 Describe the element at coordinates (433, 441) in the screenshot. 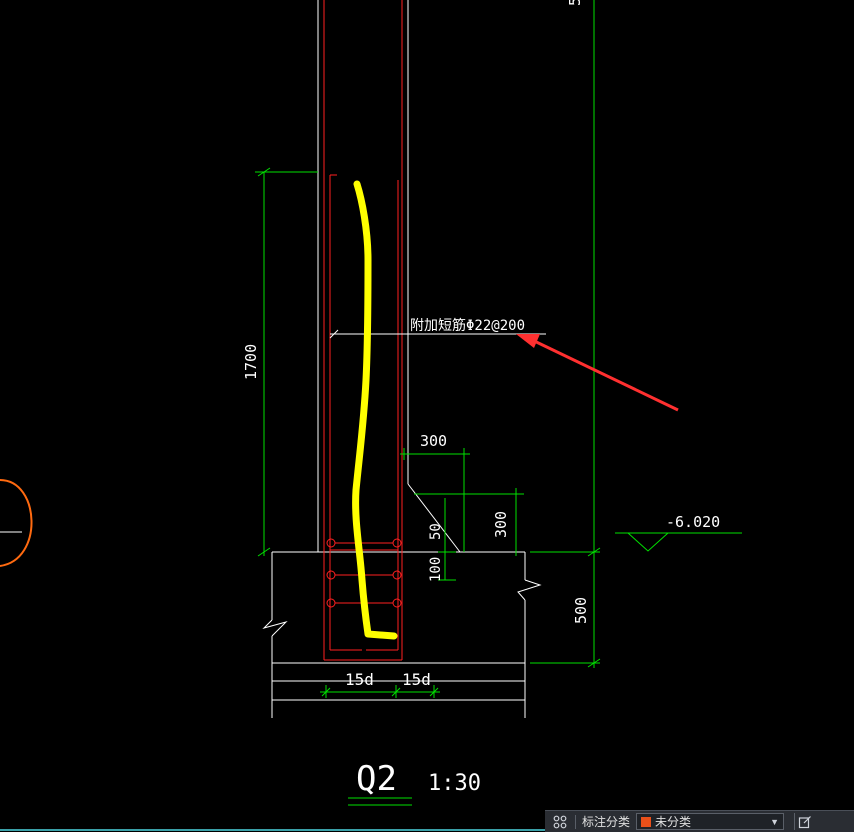

I see `dim-300-horizontal: 300` at that location.